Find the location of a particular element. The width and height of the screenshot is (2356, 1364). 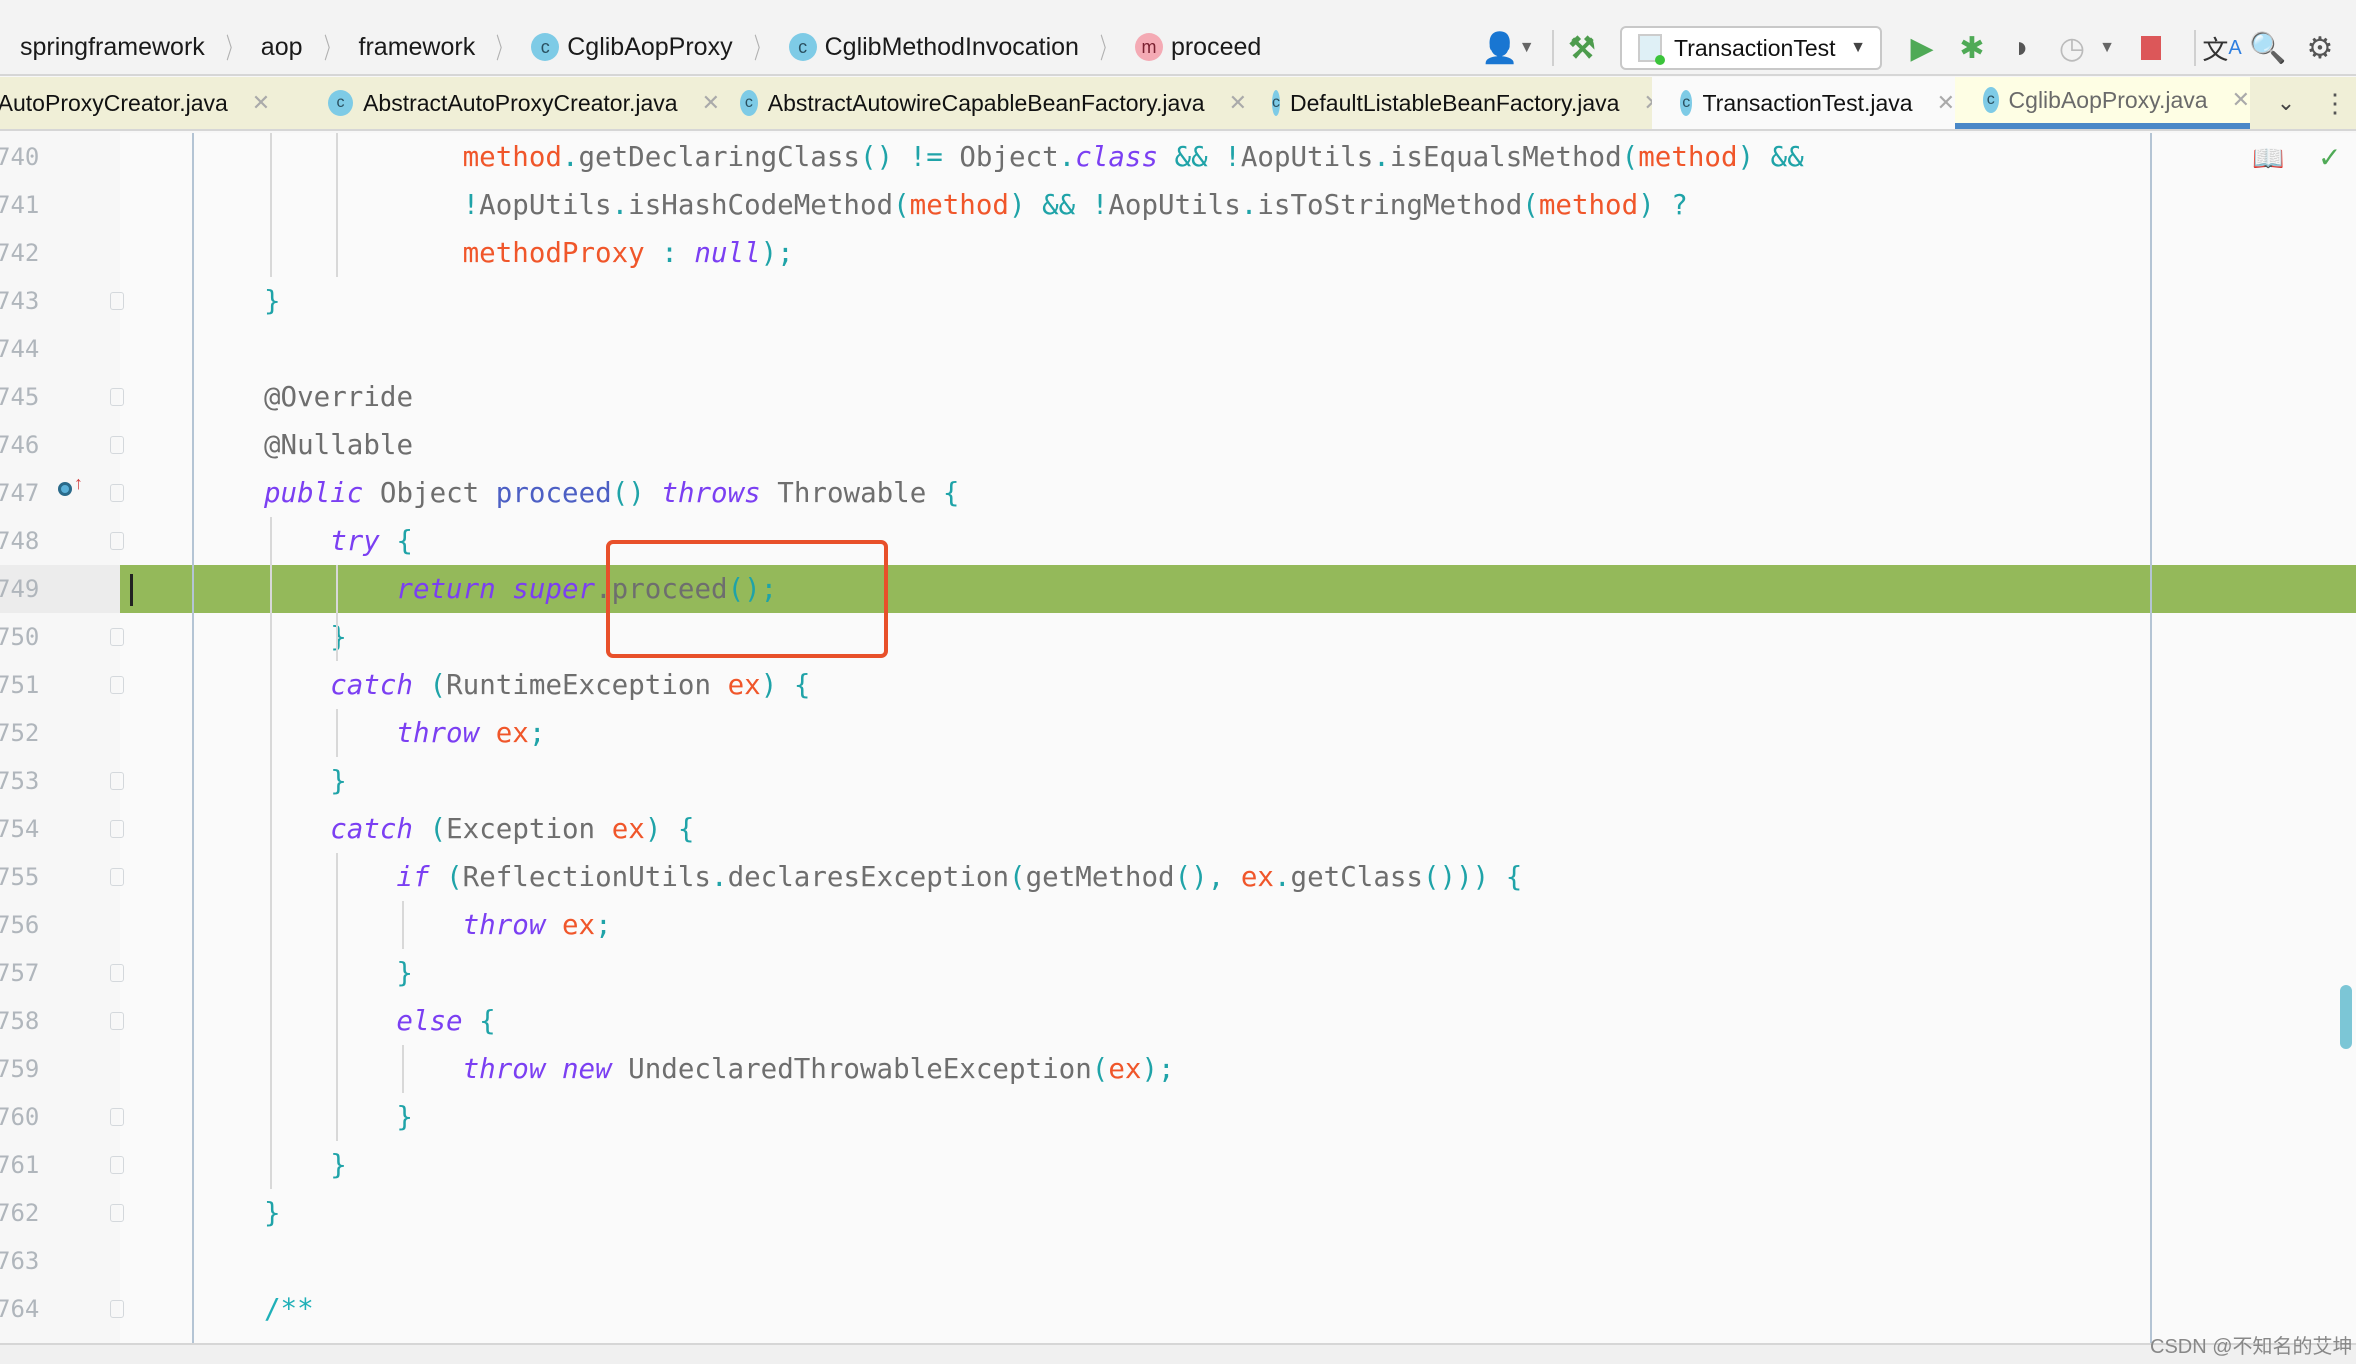

code-token: super is located at coordinates (554, 589).